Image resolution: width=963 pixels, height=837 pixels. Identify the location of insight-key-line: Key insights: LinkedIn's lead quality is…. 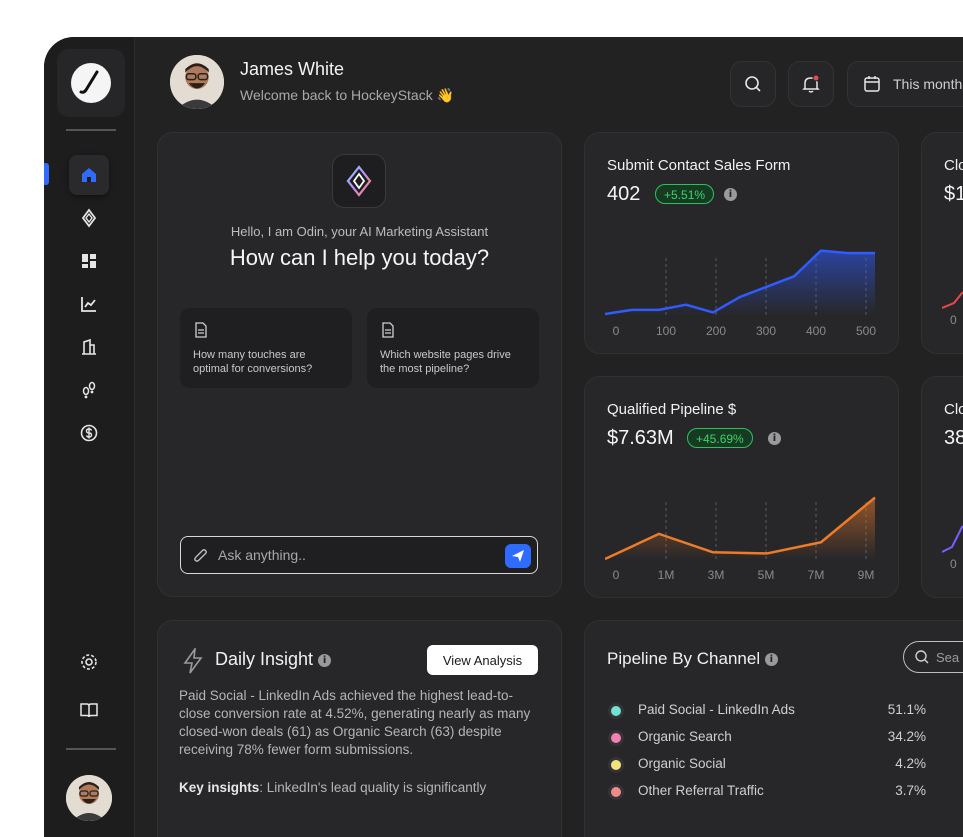
(333, 787).